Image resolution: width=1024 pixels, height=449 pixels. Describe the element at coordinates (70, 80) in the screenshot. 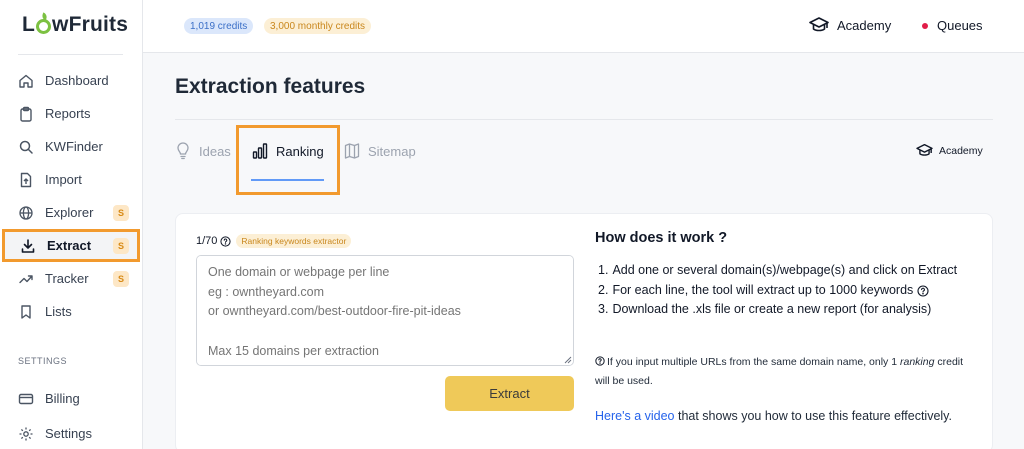

I see `sidebar-item-dashboard: Dashboard` at that location.